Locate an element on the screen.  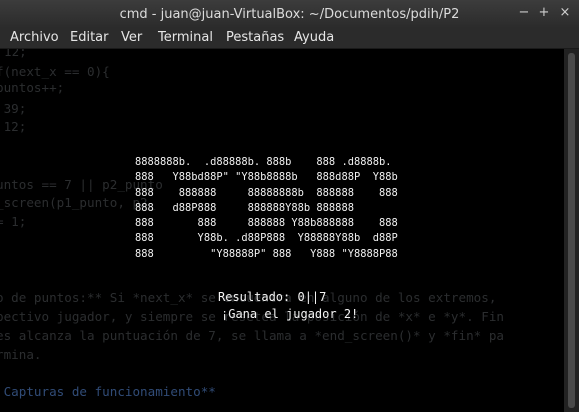
ascii-art-line: 888 Y88bd88P" "Y88b8888b 888d88P Y88b is located at coordinates (266, 177).